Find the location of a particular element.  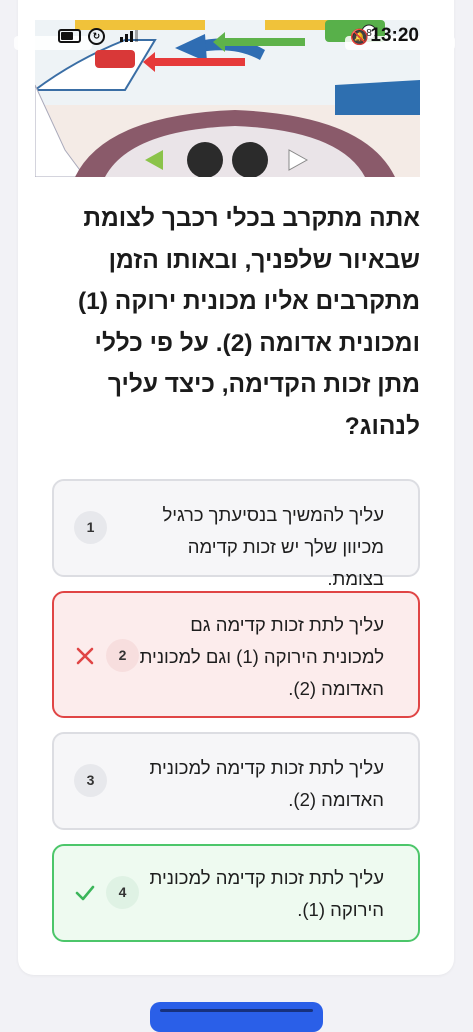

next-button is located at coordinates (236, 1017).